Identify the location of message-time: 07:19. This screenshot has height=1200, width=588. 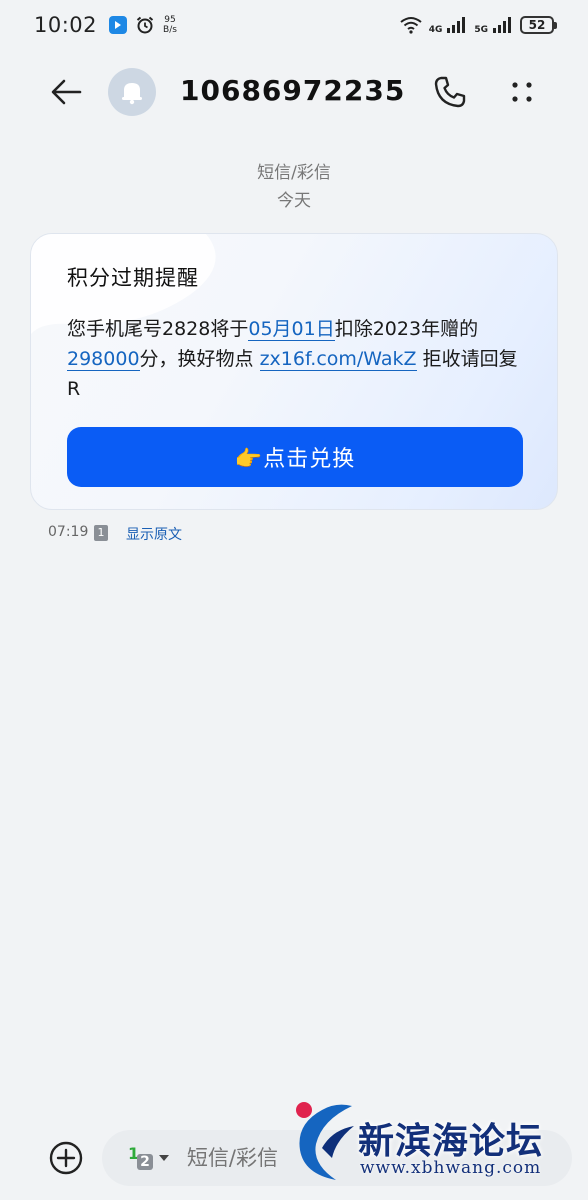
(68, 532).